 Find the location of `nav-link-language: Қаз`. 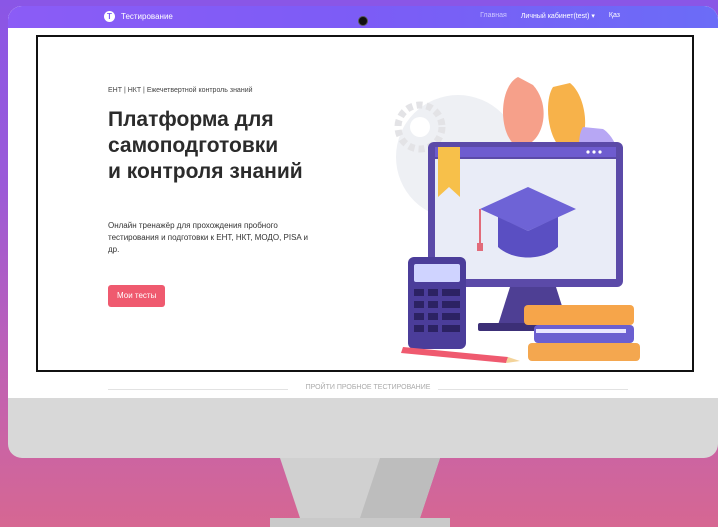

nav-link-language: Қаз is located at coordinates (614, 16).